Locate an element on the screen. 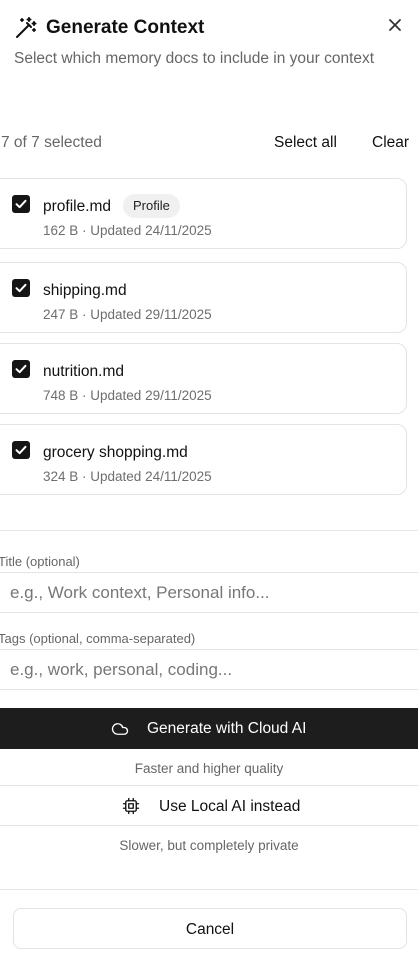 This screenshot has width=418, height=961. close-icon is located at coordinates (395, 25).